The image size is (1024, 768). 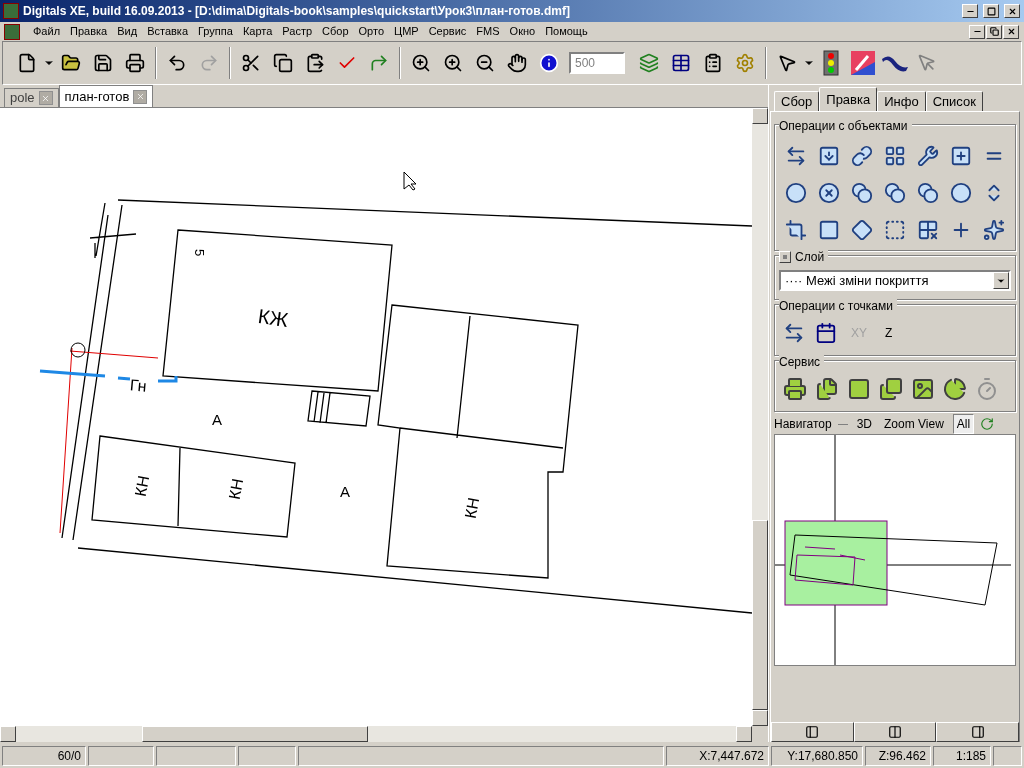 What do you see at coordinates (11, 11) in the screenshot?
I see `app-icon` at bounding box center [11, 11].